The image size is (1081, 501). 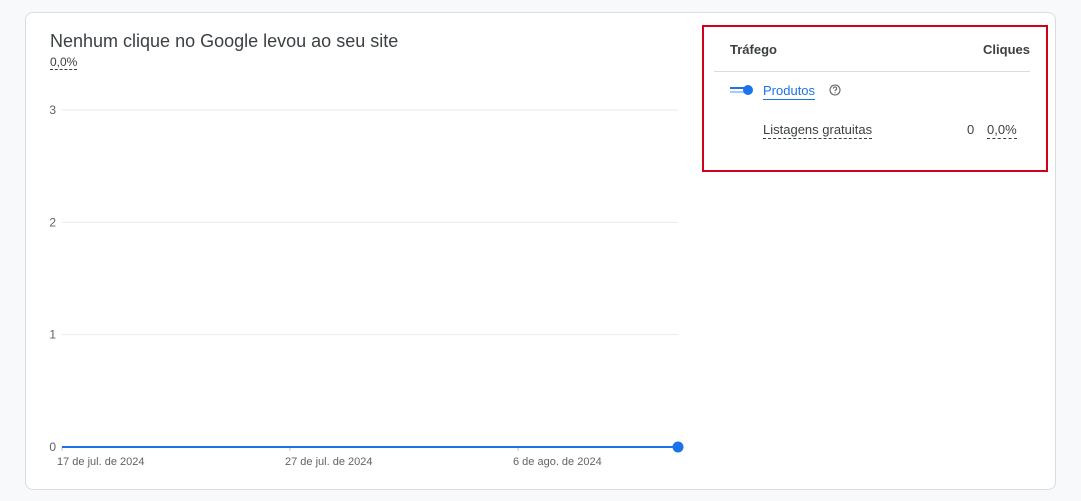 I want to click on column-header-traffic: Tráfego, so click(x=753, y=49).